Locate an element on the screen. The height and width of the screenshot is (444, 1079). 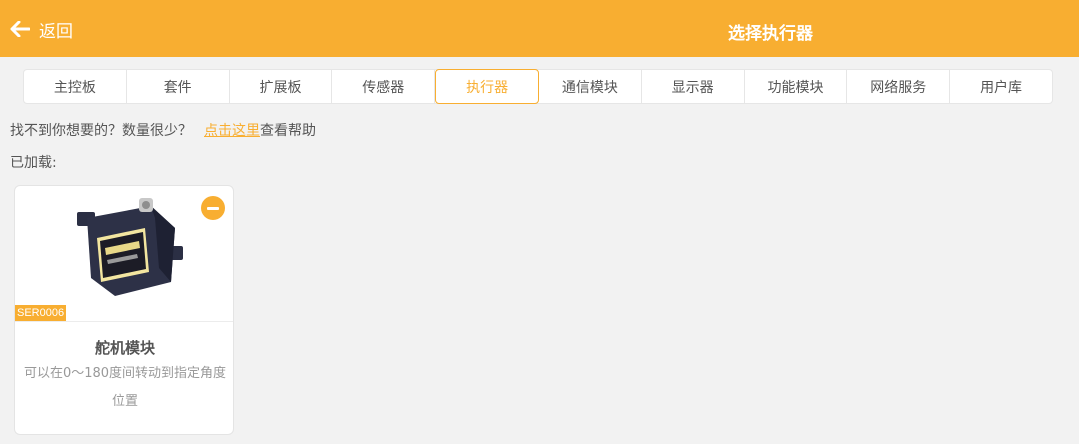
tab-main-board: 主控板 is located at coordinates (75, 86).